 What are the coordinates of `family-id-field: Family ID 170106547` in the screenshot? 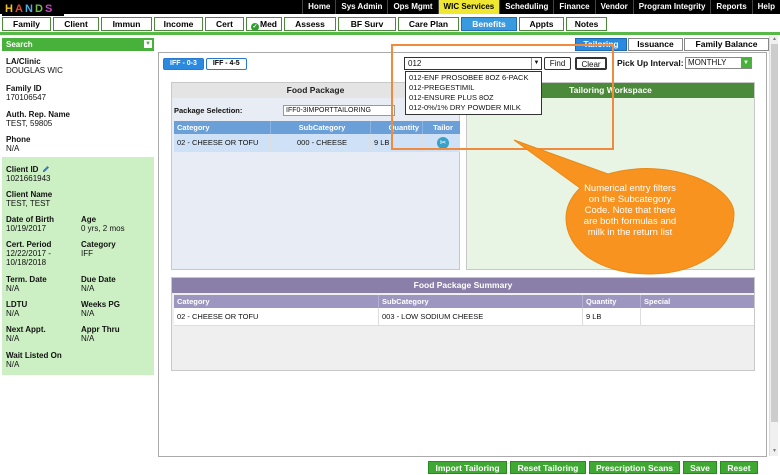 It's located at (26, 93).